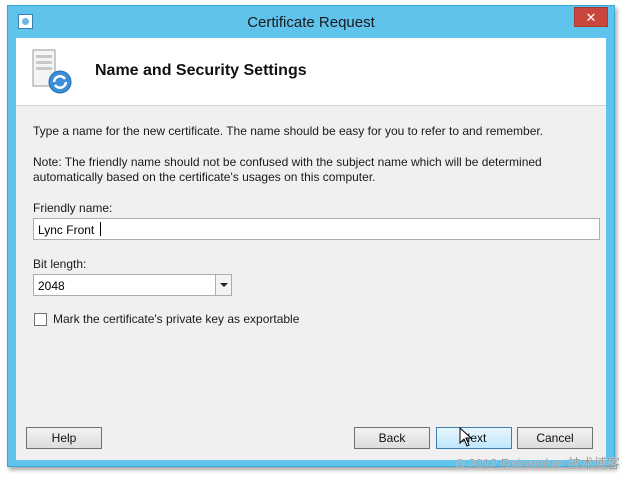  I want to click on certificate-server-icon, so click(52, 71).